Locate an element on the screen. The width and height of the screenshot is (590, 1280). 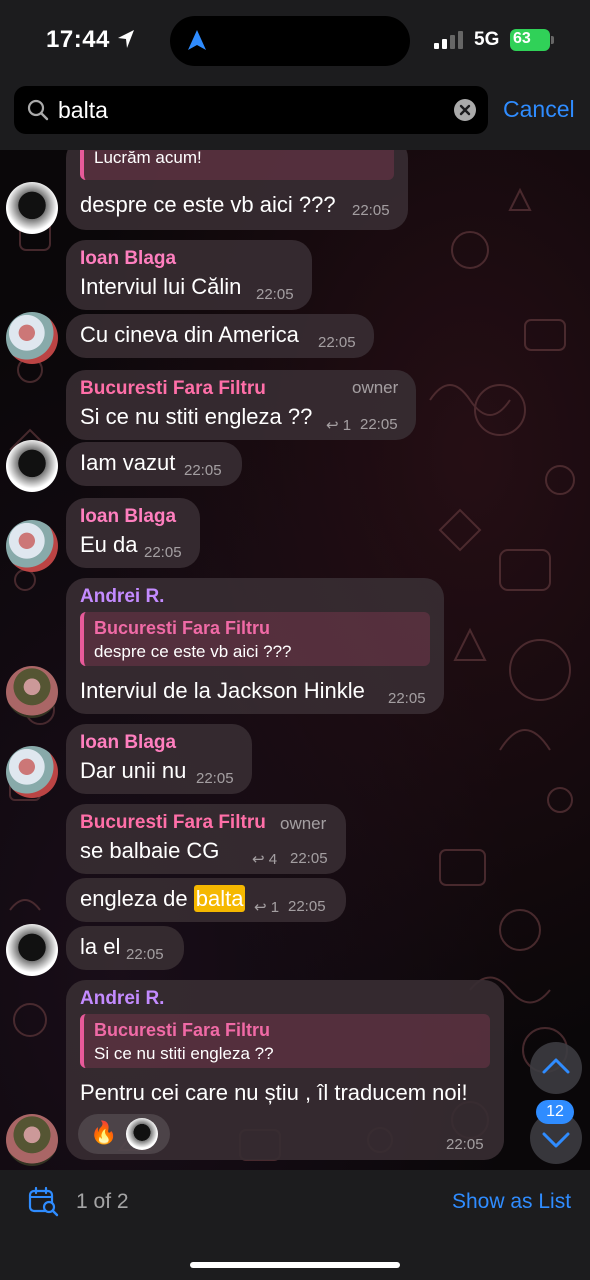
message-bubble: la el 22:05 is located at coordinates (125, 948).